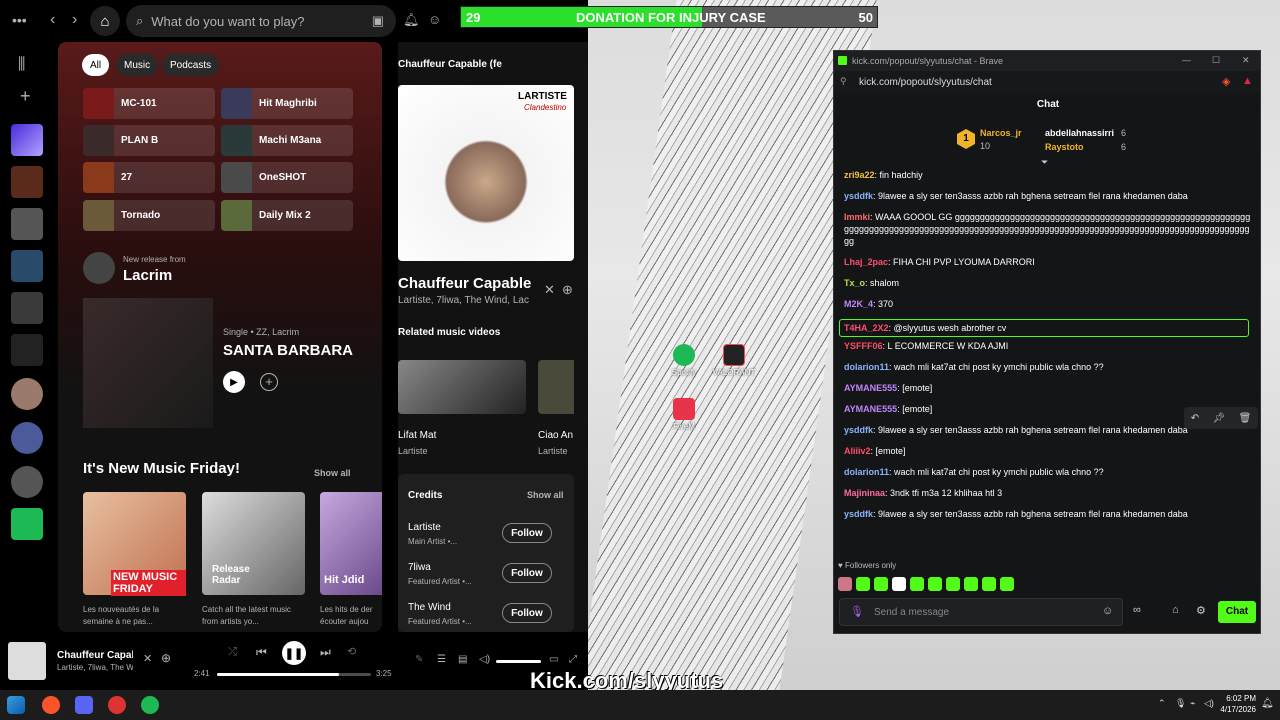 The width and height of the screenshot is (1280, 720). Describe the element at coordinates (1049, 493) in the screenshot. I see `chat-message: Majininaa: 3ndk tfi m3a 12 khlihaa htl 3` at that location.